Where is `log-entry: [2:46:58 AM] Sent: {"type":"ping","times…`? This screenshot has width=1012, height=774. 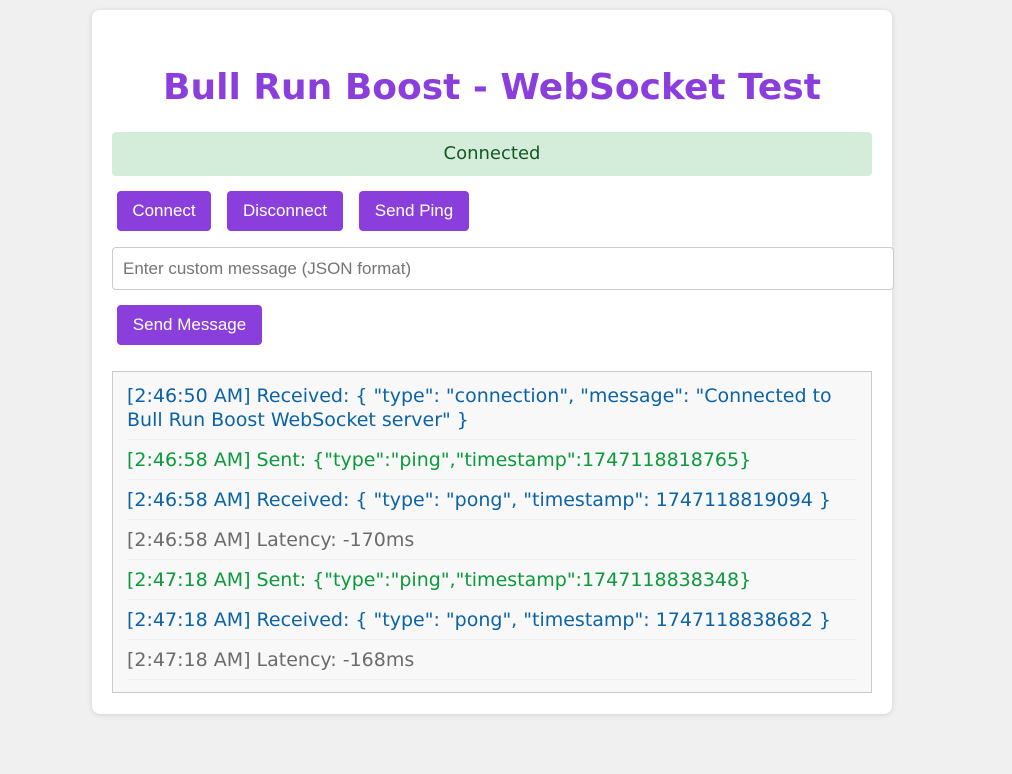
log-entry: [2:46:58 AM] Sent: {"type":"ping","times… is located at coordinates (492, 460).